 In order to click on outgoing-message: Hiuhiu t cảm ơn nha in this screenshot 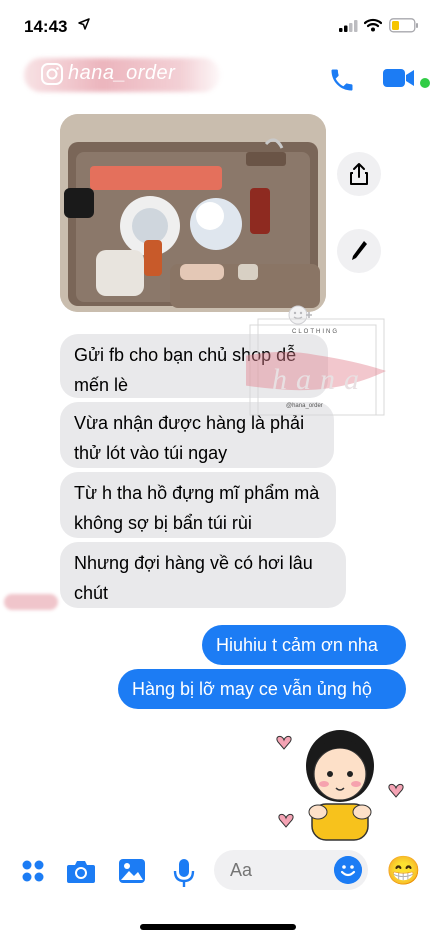, I will do `click(304, 645)`.